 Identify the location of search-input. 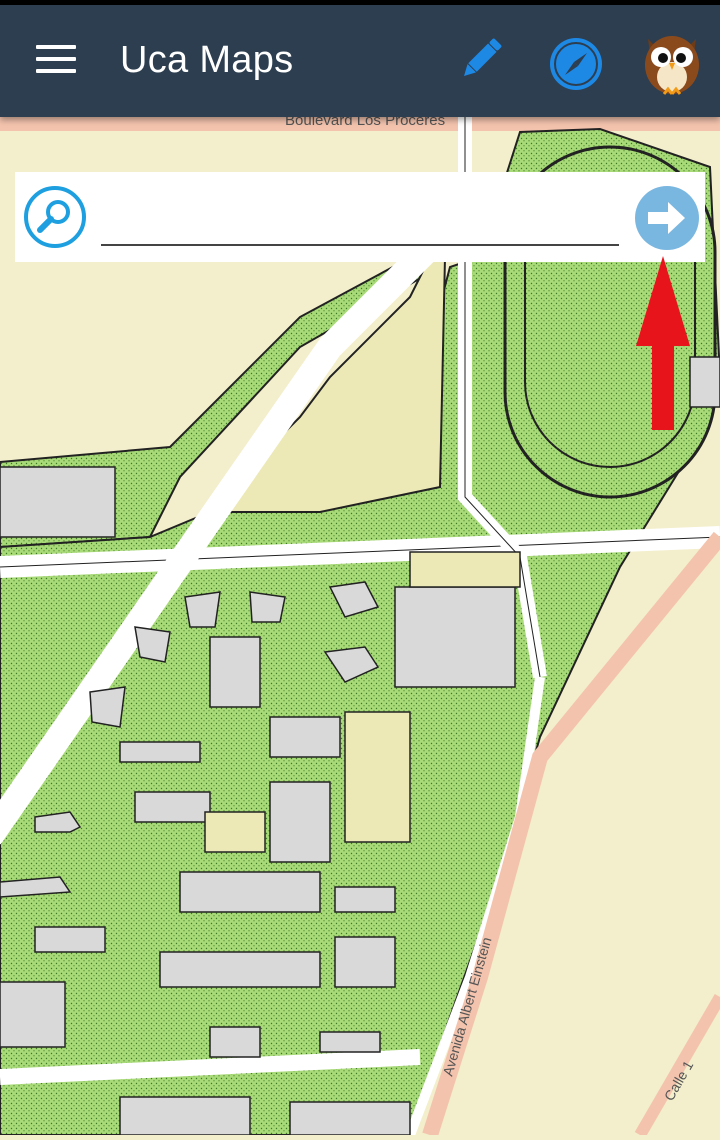
(360, 218).